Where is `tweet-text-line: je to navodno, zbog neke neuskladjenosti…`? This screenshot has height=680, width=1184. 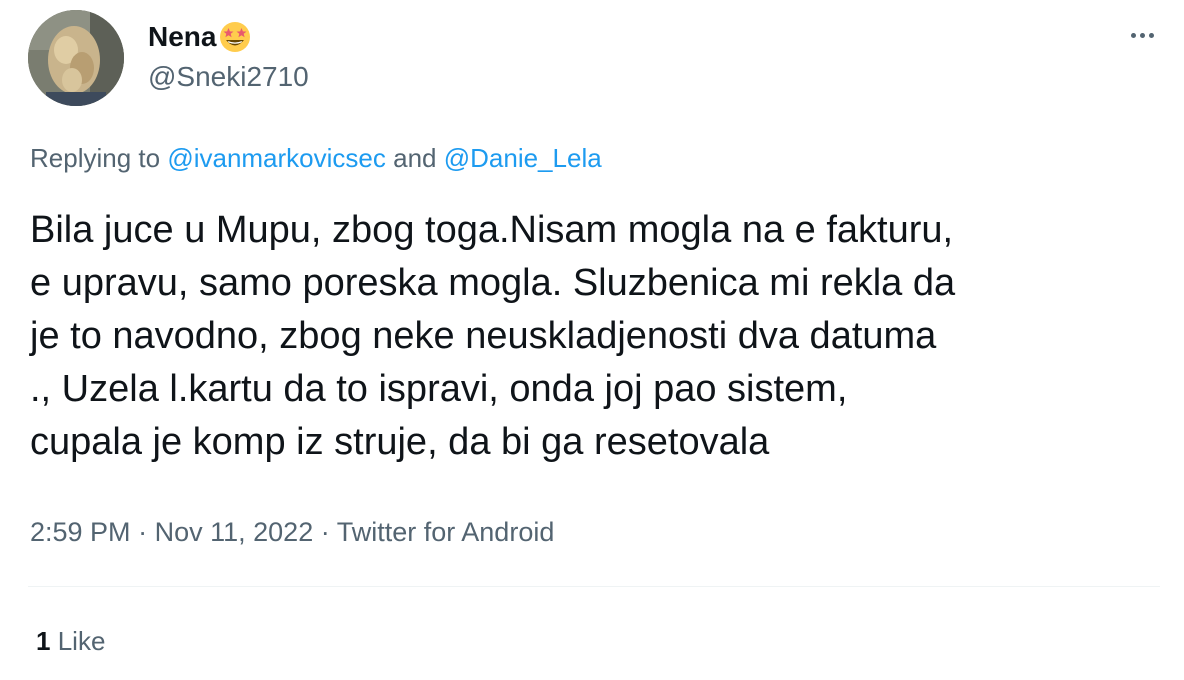
tweet-text-line: je to navodno, zbog neke neuskladjenosti… is located at coordinates (483, 336).